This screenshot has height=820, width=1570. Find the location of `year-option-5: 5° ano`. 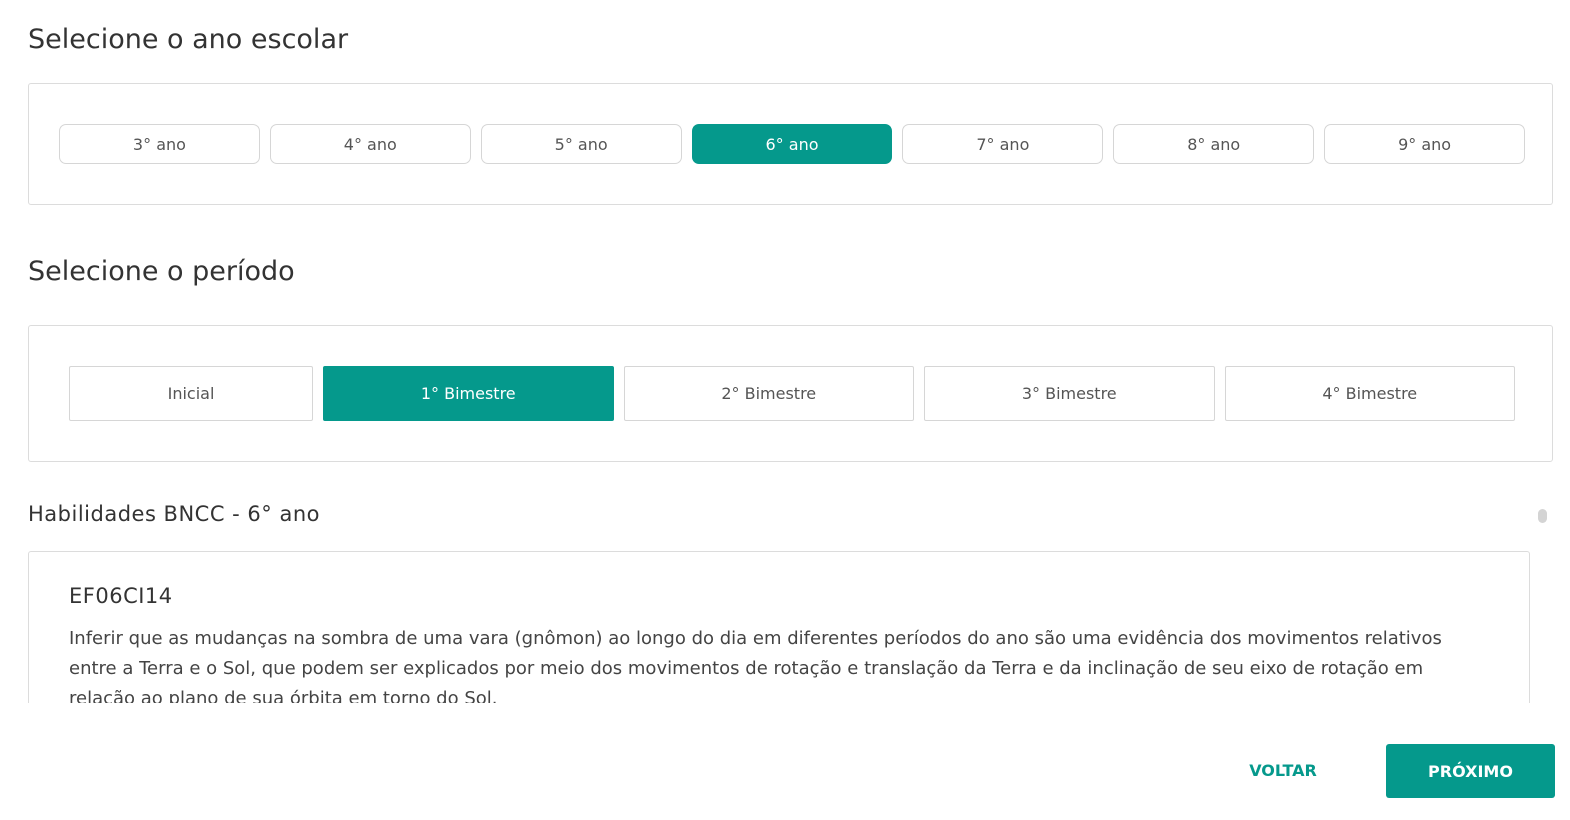

year-option-5: 5° ano is located at coordinates (581, 144).